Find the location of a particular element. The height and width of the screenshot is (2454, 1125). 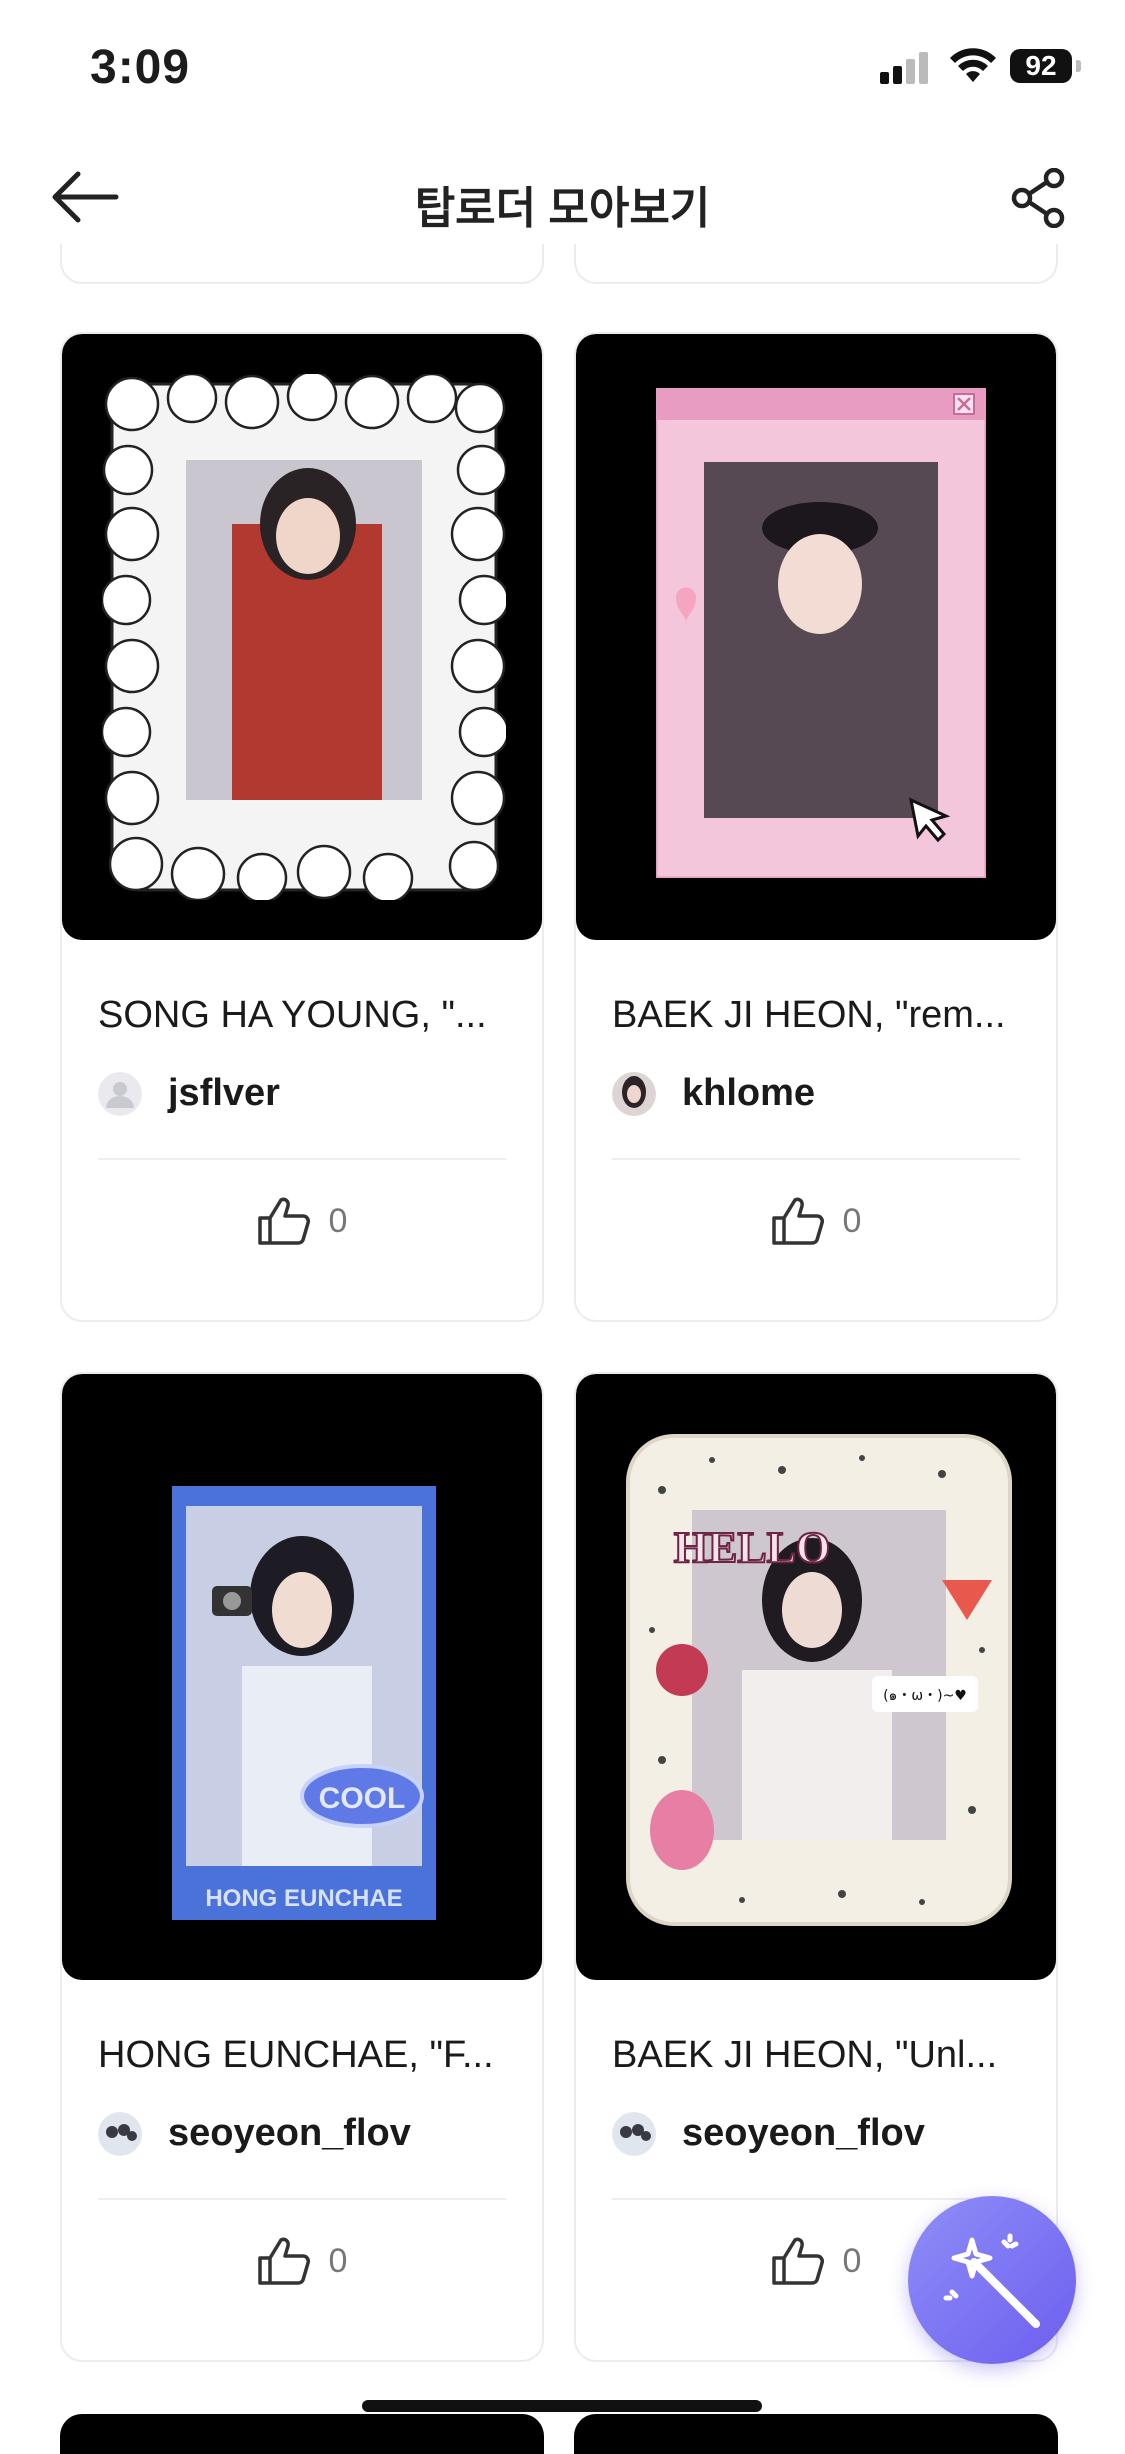

card-thumbnail: HELLO (๑・ω・)~♥ is located at coordinates (816, 1677).